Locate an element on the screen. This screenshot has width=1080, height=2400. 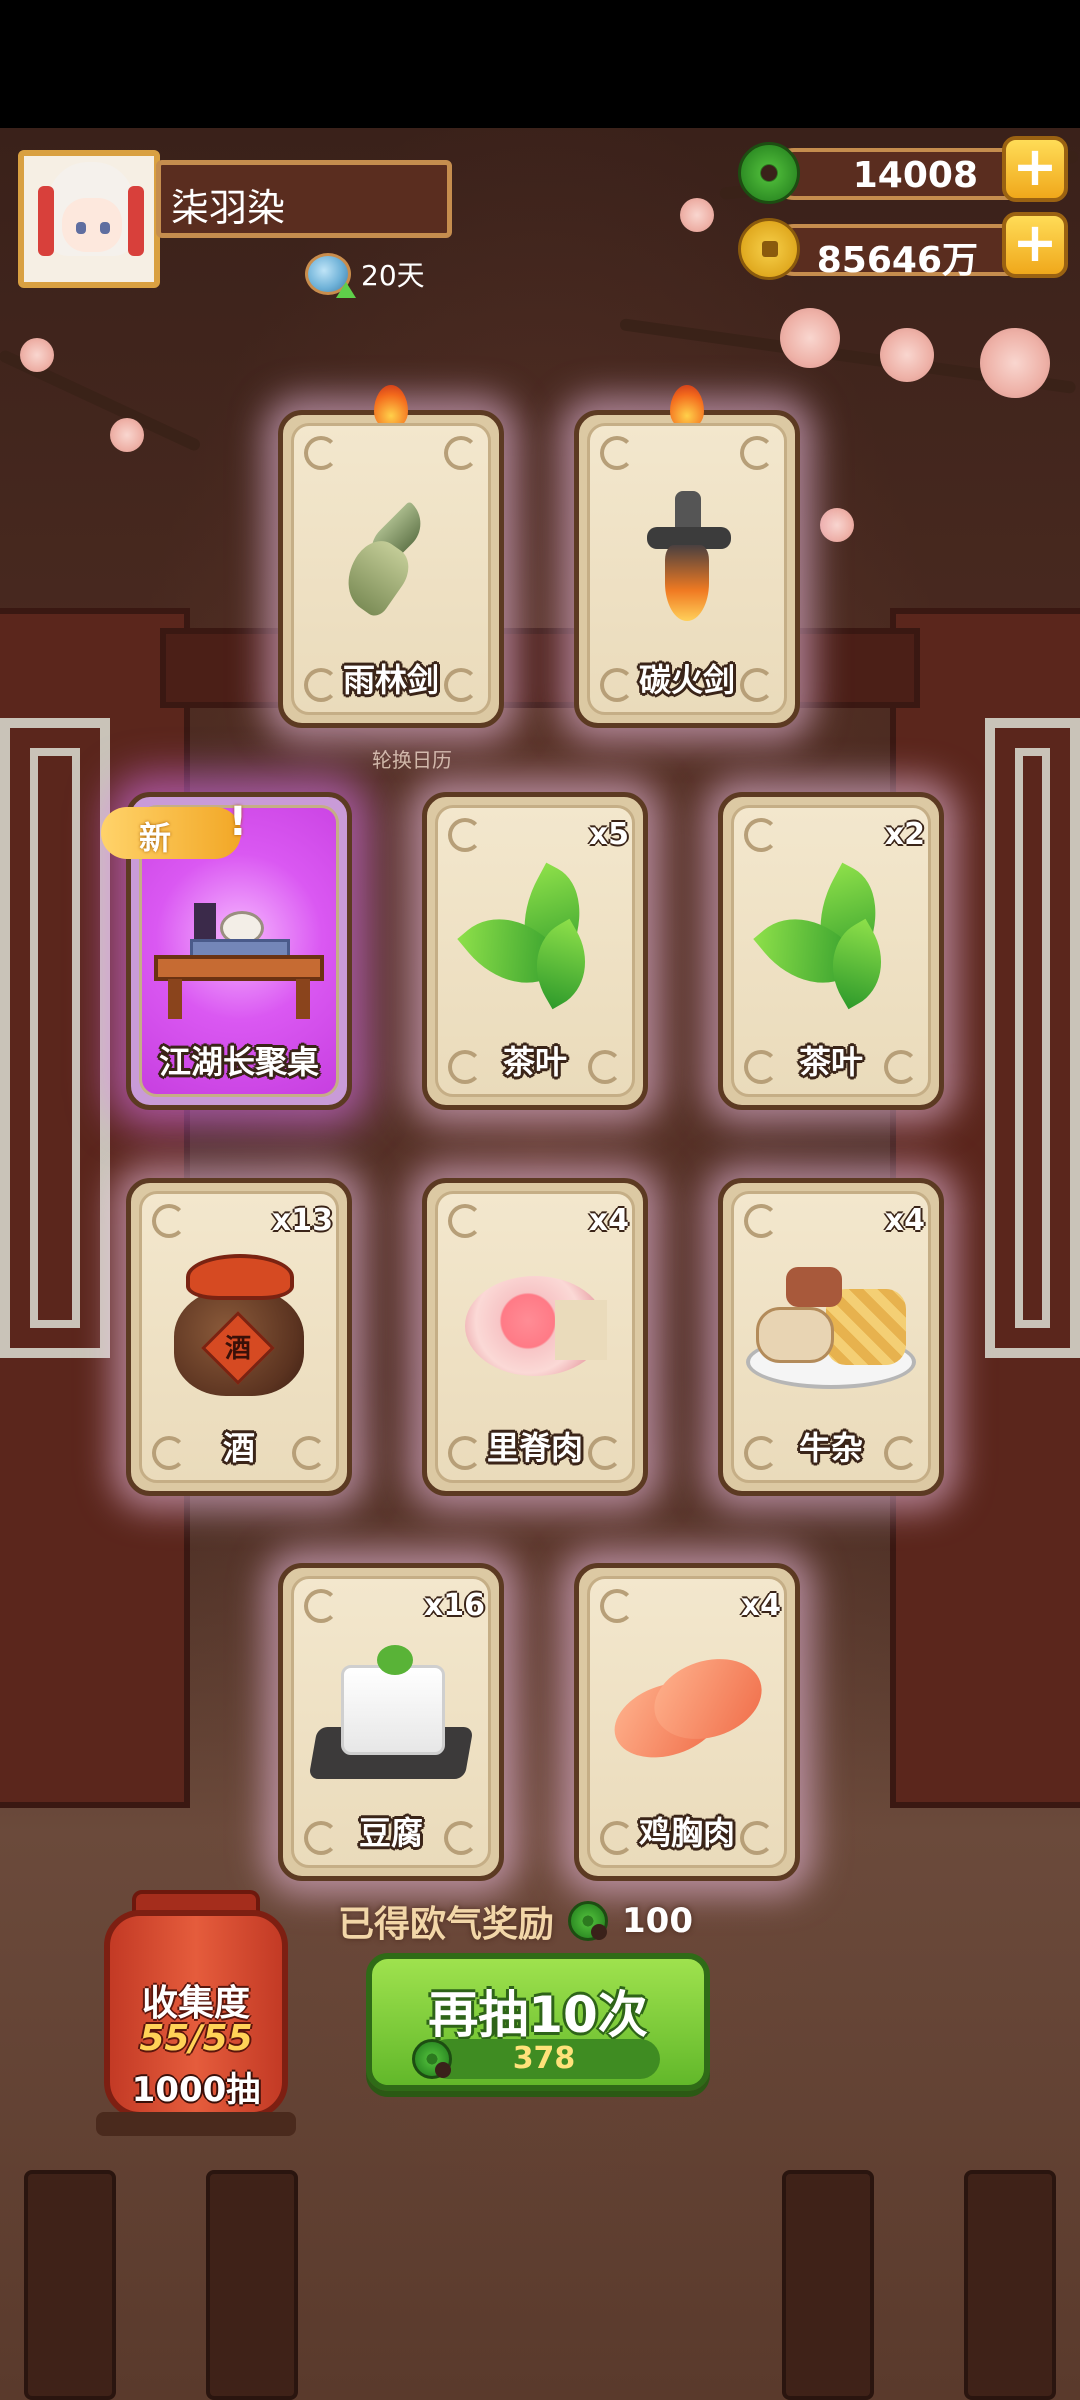
rainforest-sword-icon is located at coordinates (391, 558).